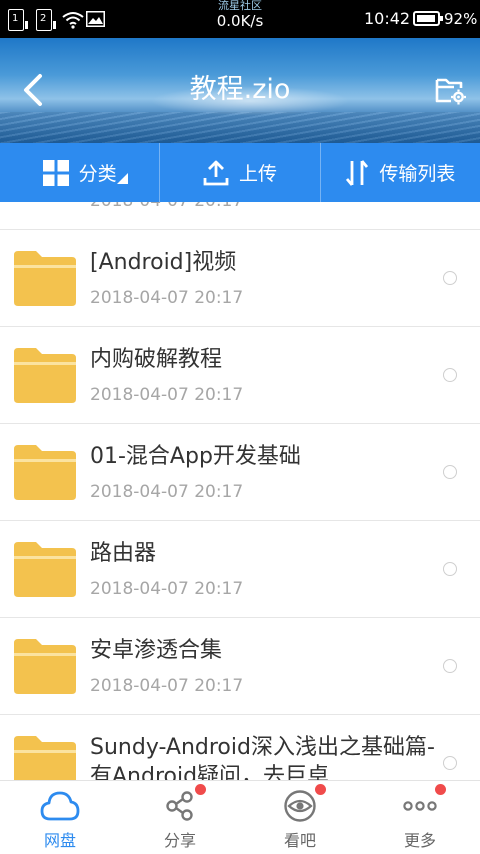 This screenshot has width=480, height=854. I want to click on list-item: Sundy-Android深入浅出之基础篇-有Android疑问，去巨卓, so click(240, 747).